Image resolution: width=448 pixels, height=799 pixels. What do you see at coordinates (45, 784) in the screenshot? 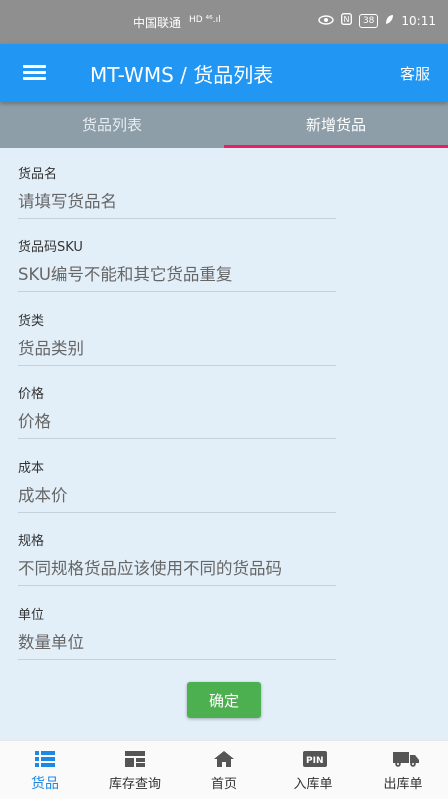
I see `nav-label-goods: 货品` at bounding box center [45, 784].